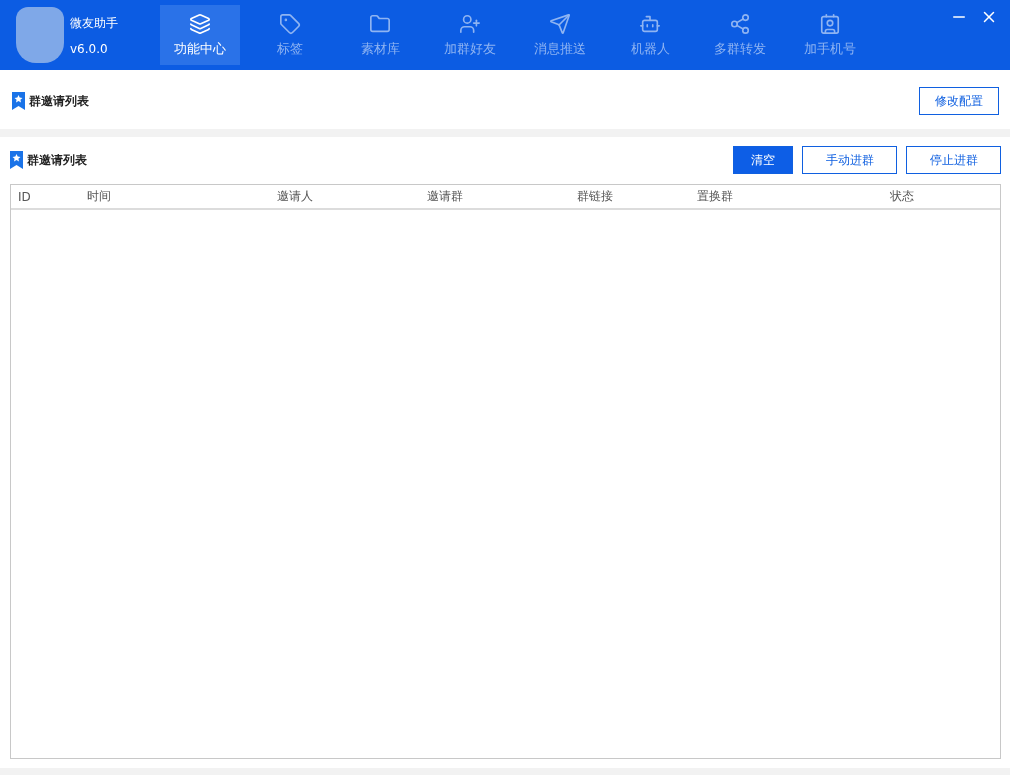 This screenshot has height=775, width=1010. What do you see at coordinates (40, 35) in the screenshot?
I see `app-logo` at bounding box center [40, 35].